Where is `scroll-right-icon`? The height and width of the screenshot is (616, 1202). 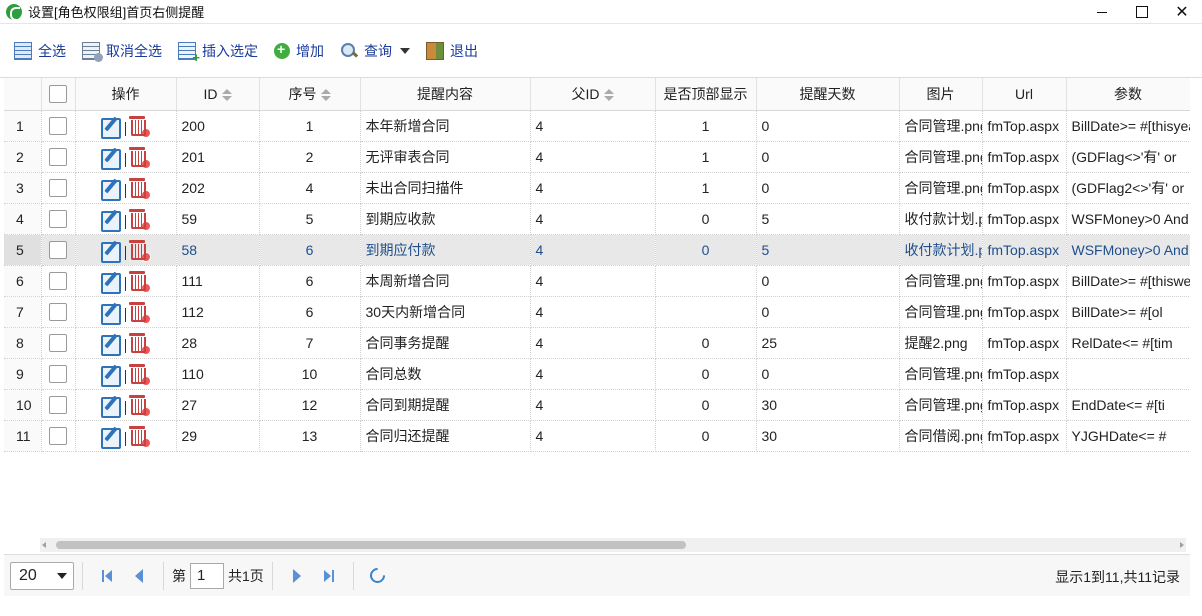
scroll-right-icon is located at coordinates (1182, 545).